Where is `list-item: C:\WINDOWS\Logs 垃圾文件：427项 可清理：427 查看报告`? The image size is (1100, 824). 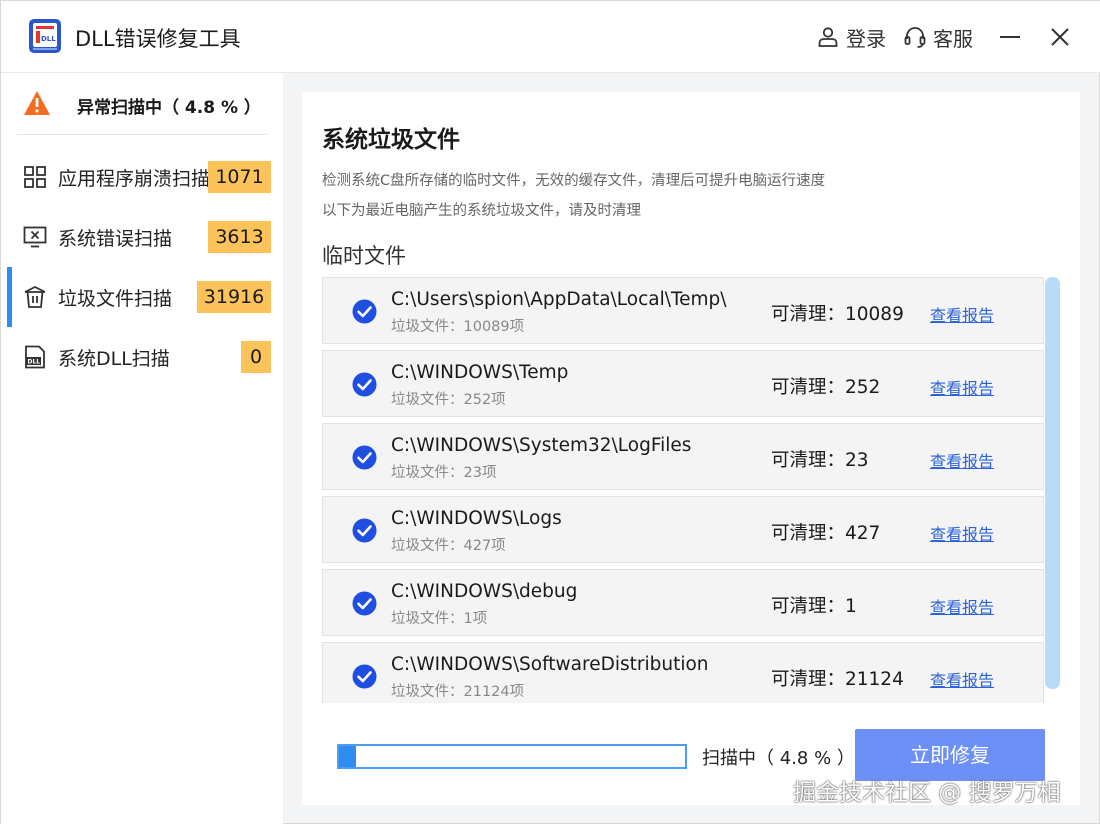 list-item: C:\WINDOWS\Logs 垃圾文件：427项 可清理：427 查看报告 is located at coordinates (683, 529).